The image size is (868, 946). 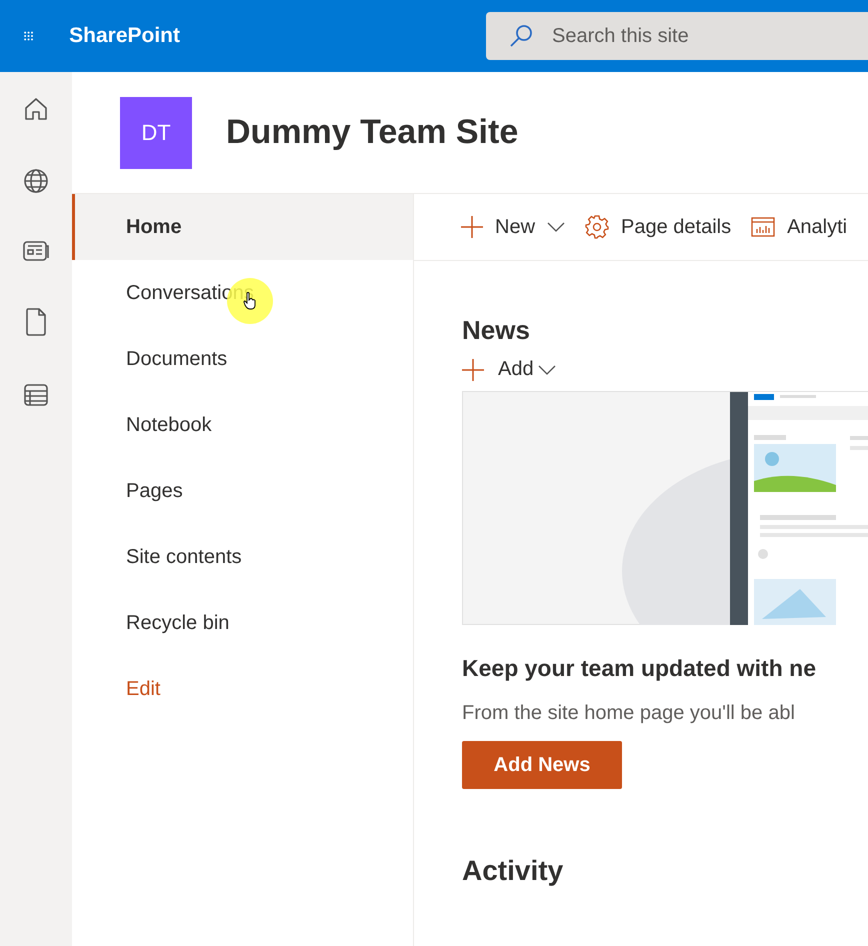 I want to click on document-icon, so click(x=36, y=322).